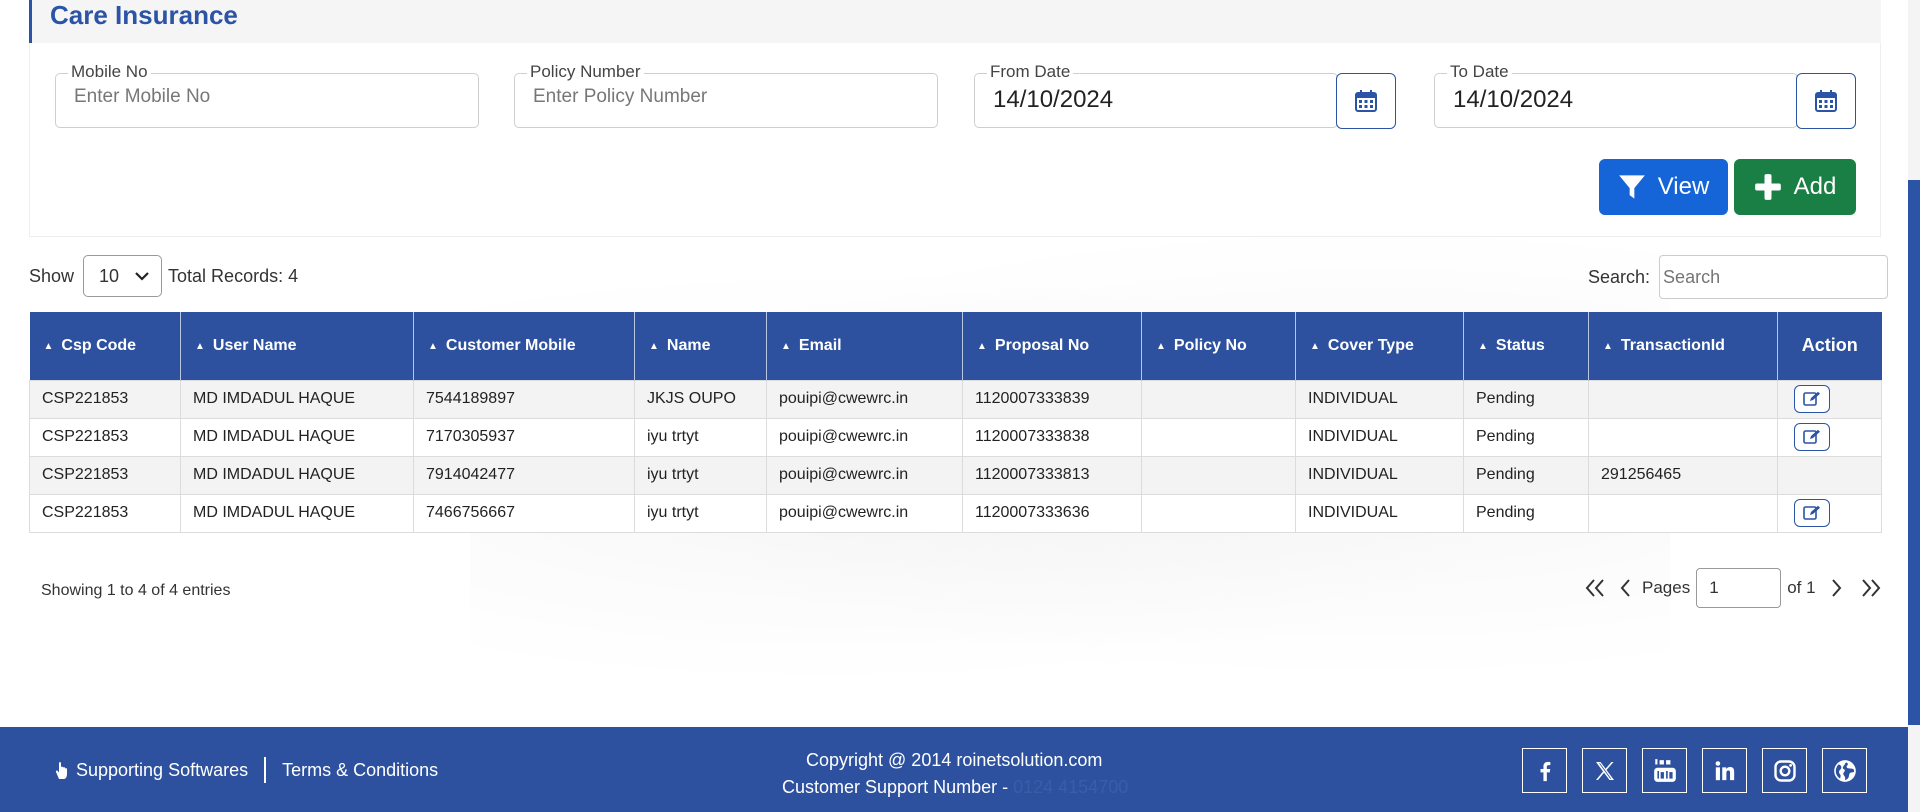 The height and width of the screenshot is (812, 1920). What do you see at coordinates (105, 346) in the screenshot?
I see `column-header: ▲︎ Csp Code` at bounding box center [105, 346].